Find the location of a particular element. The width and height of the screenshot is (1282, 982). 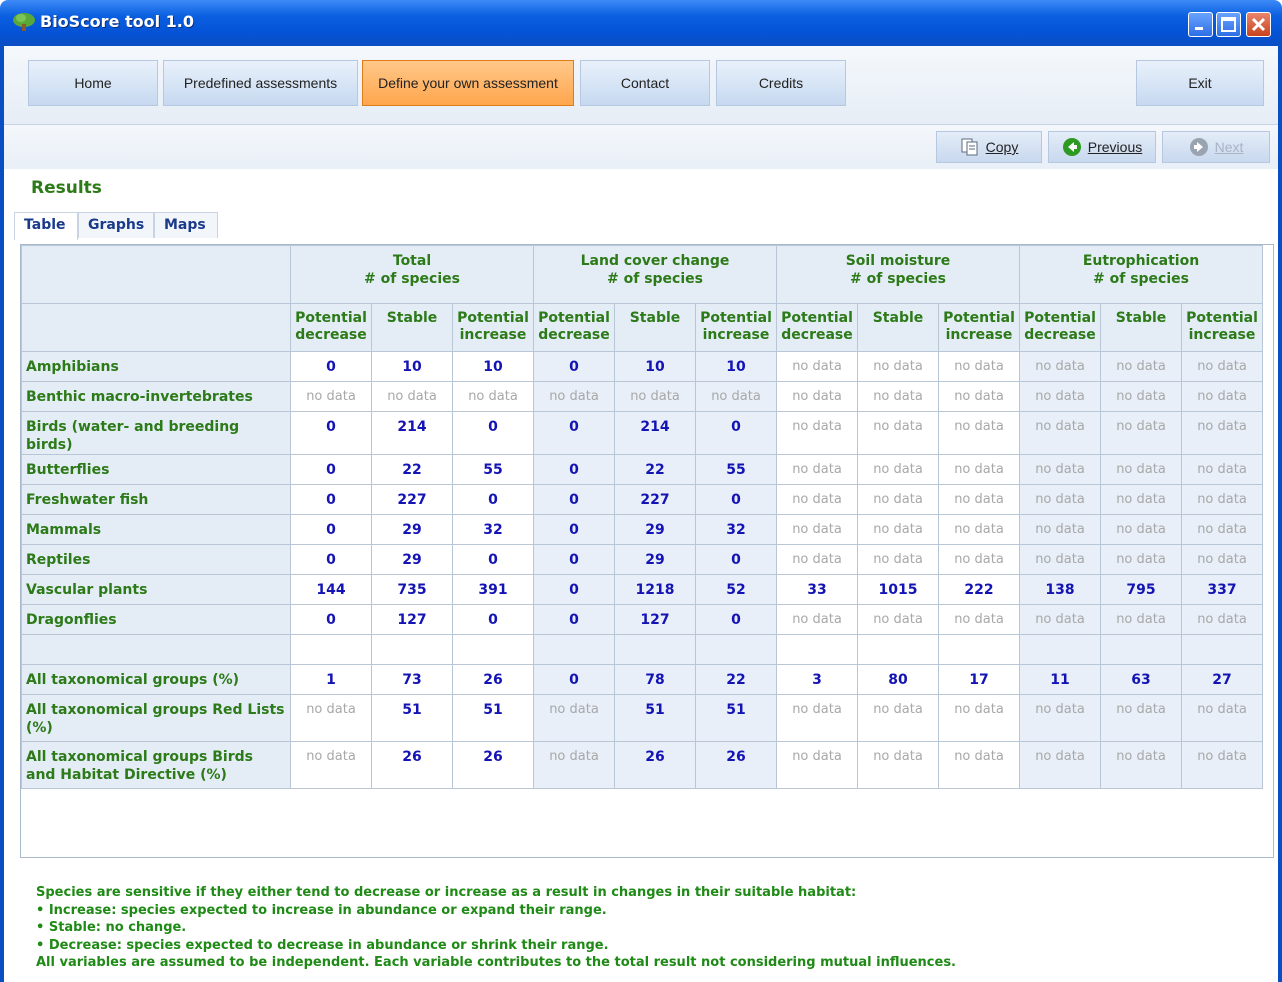

window-border-right is located at coordinates (1280, 514).